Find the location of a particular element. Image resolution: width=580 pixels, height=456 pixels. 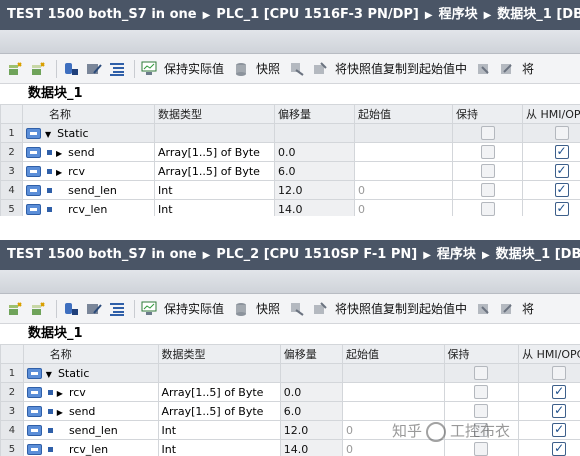

edit-icon is located at coordinates (94, 309).